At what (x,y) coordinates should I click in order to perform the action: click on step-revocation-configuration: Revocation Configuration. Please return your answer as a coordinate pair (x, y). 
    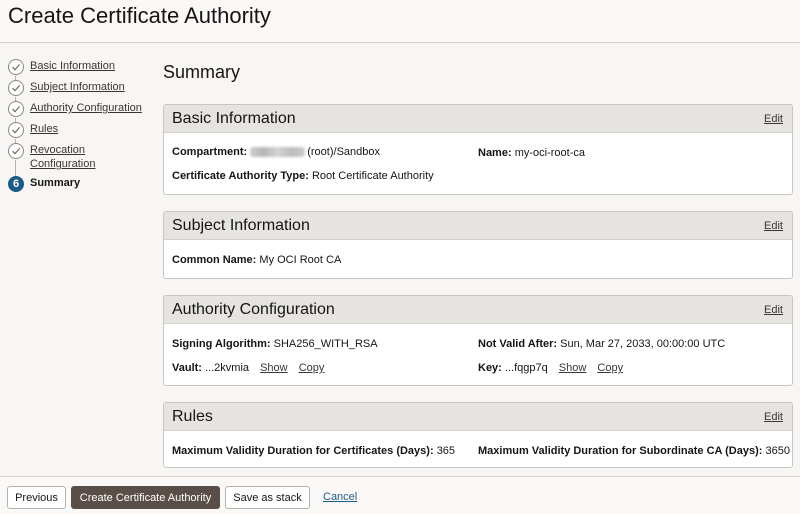
    Looking at the image, I should click on (59, 157).